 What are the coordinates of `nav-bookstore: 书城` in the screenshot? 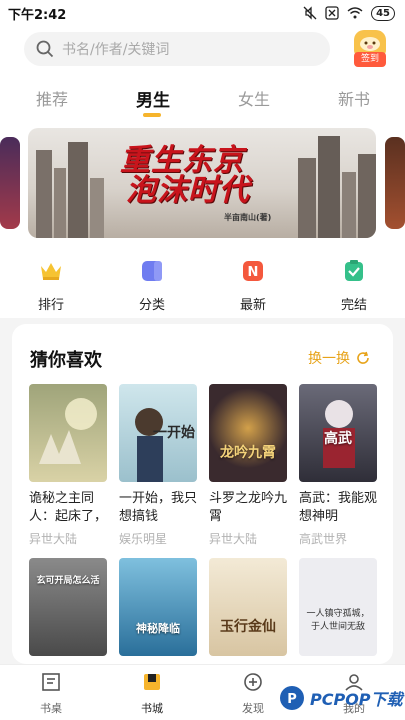 It's located at (152, 693).